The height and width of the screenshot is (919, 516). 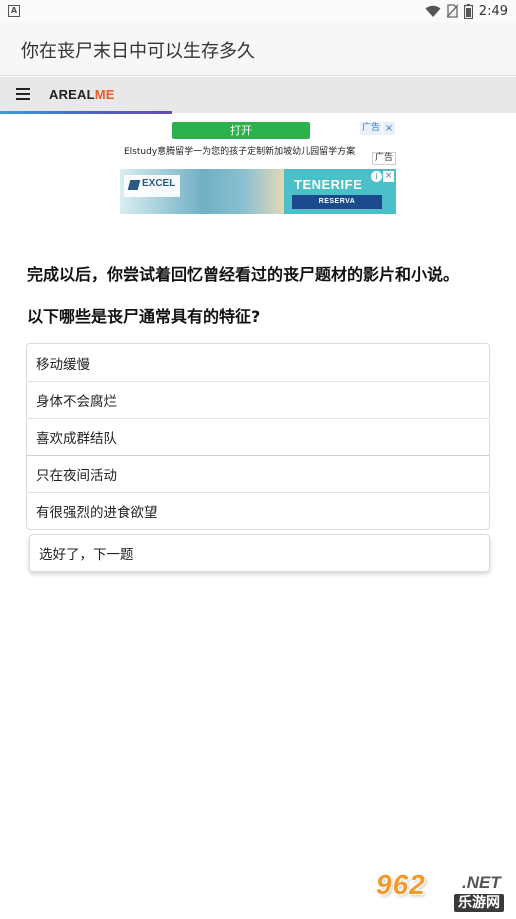 What do you see at coordinates (258, 11) in the screenshot?
I see `status-bar: A 2:49` at bounding box center [258, 11].